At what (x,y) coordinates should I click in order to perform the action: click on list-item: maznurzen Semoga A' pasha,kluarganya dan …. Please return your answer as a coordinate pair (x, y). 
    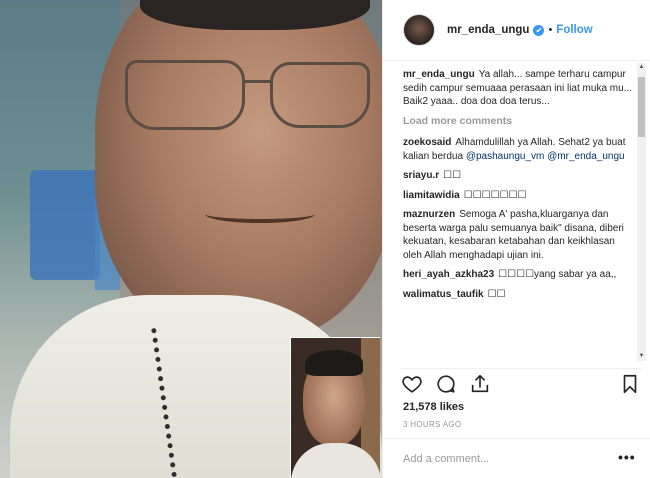
    Looking at the image, I should click on (519, 235).